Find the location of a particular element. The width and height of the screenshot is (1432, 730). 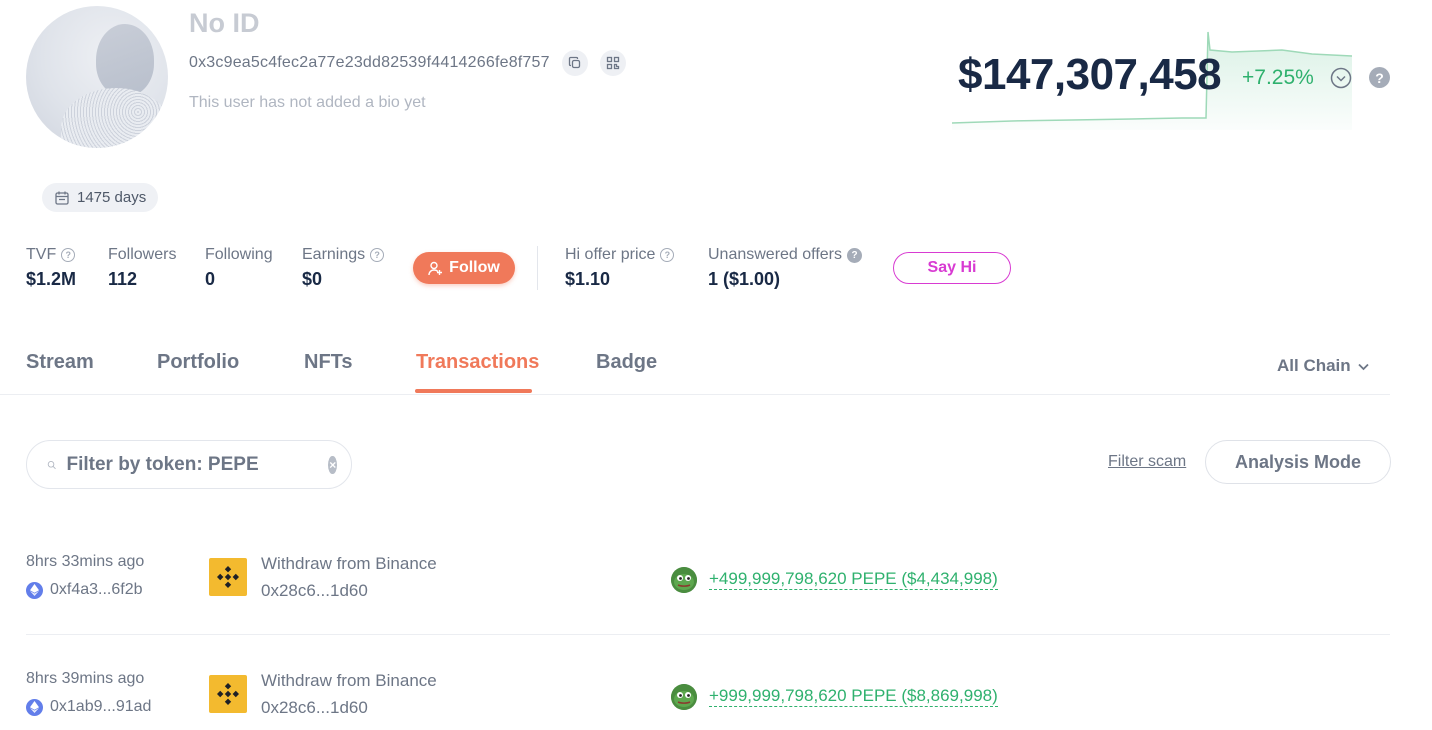

tx-hash-link: 0x1ab9...91ad is located at coordinates (88, 707).